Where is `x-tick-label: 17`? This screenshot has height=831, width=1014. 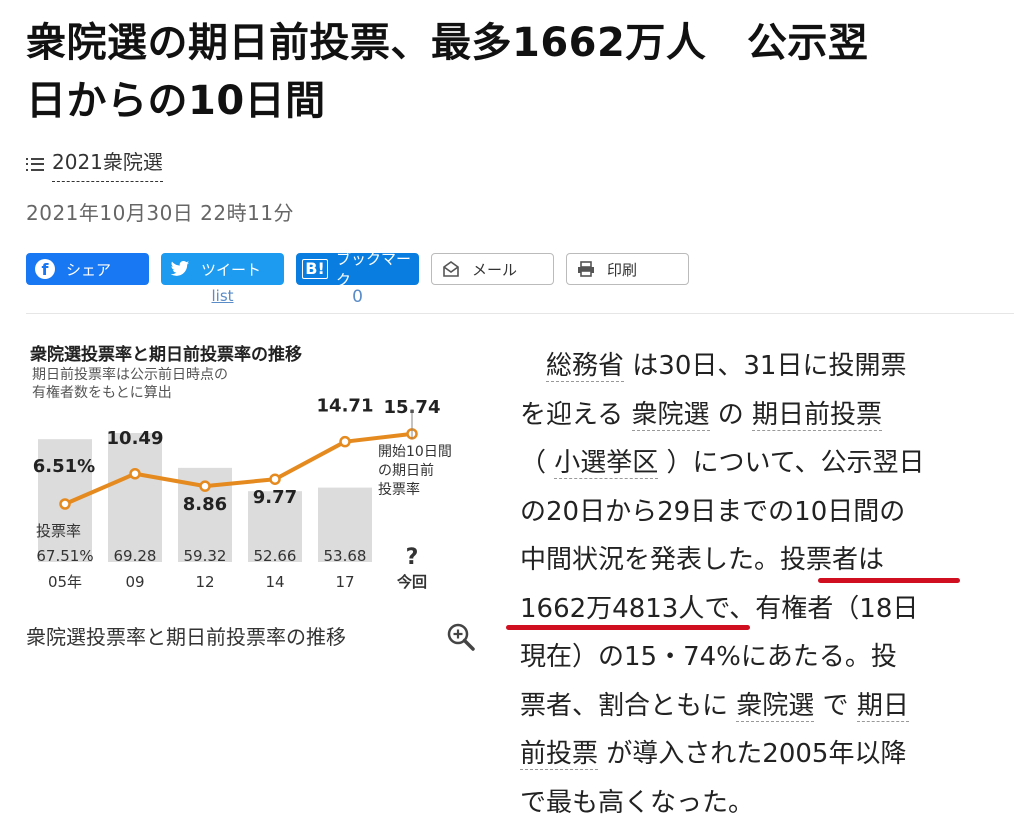
x-tick-label: 17 is located at coordinates (344, 582).